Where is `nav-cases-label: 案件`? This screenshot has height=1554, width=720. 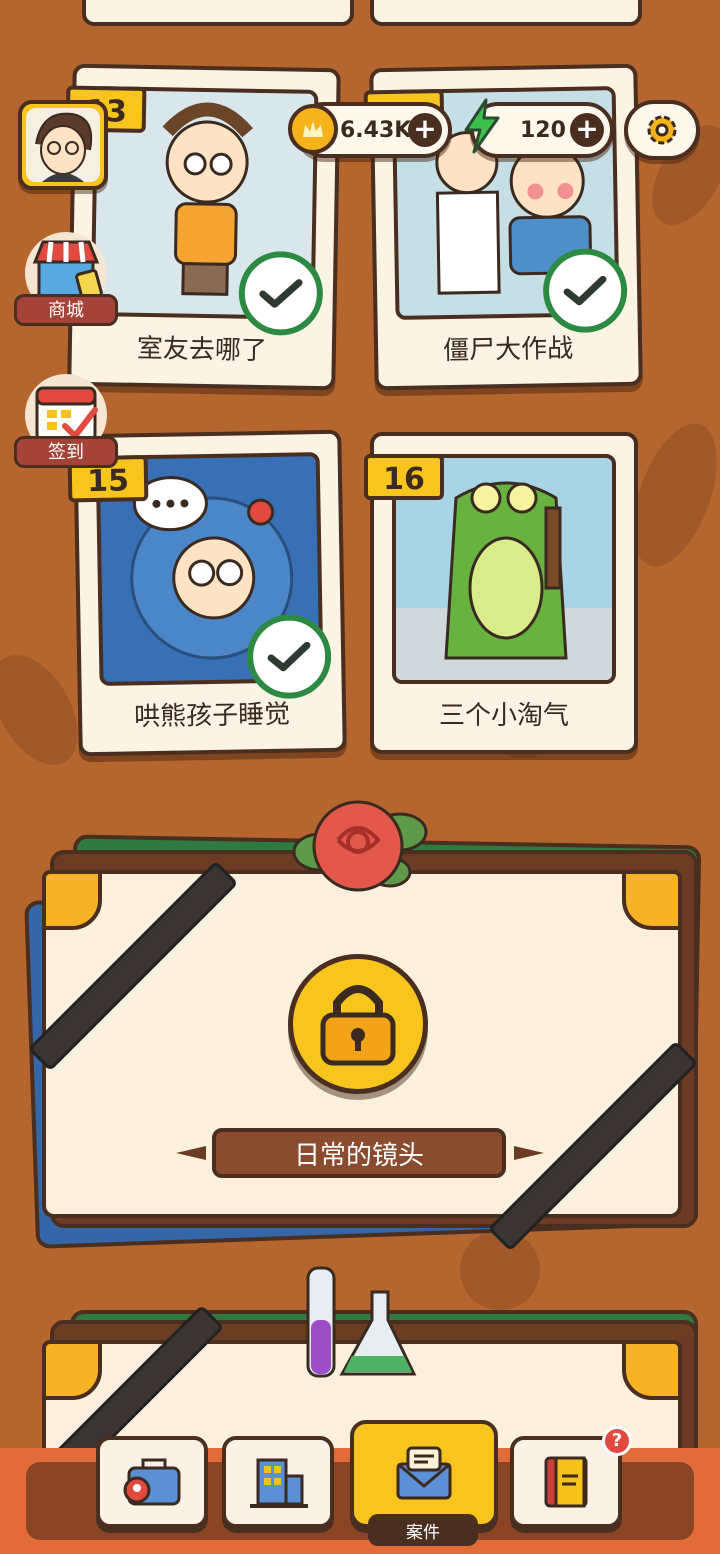 nav-cases-label: 案件 is located at coordinates (423, 1532).